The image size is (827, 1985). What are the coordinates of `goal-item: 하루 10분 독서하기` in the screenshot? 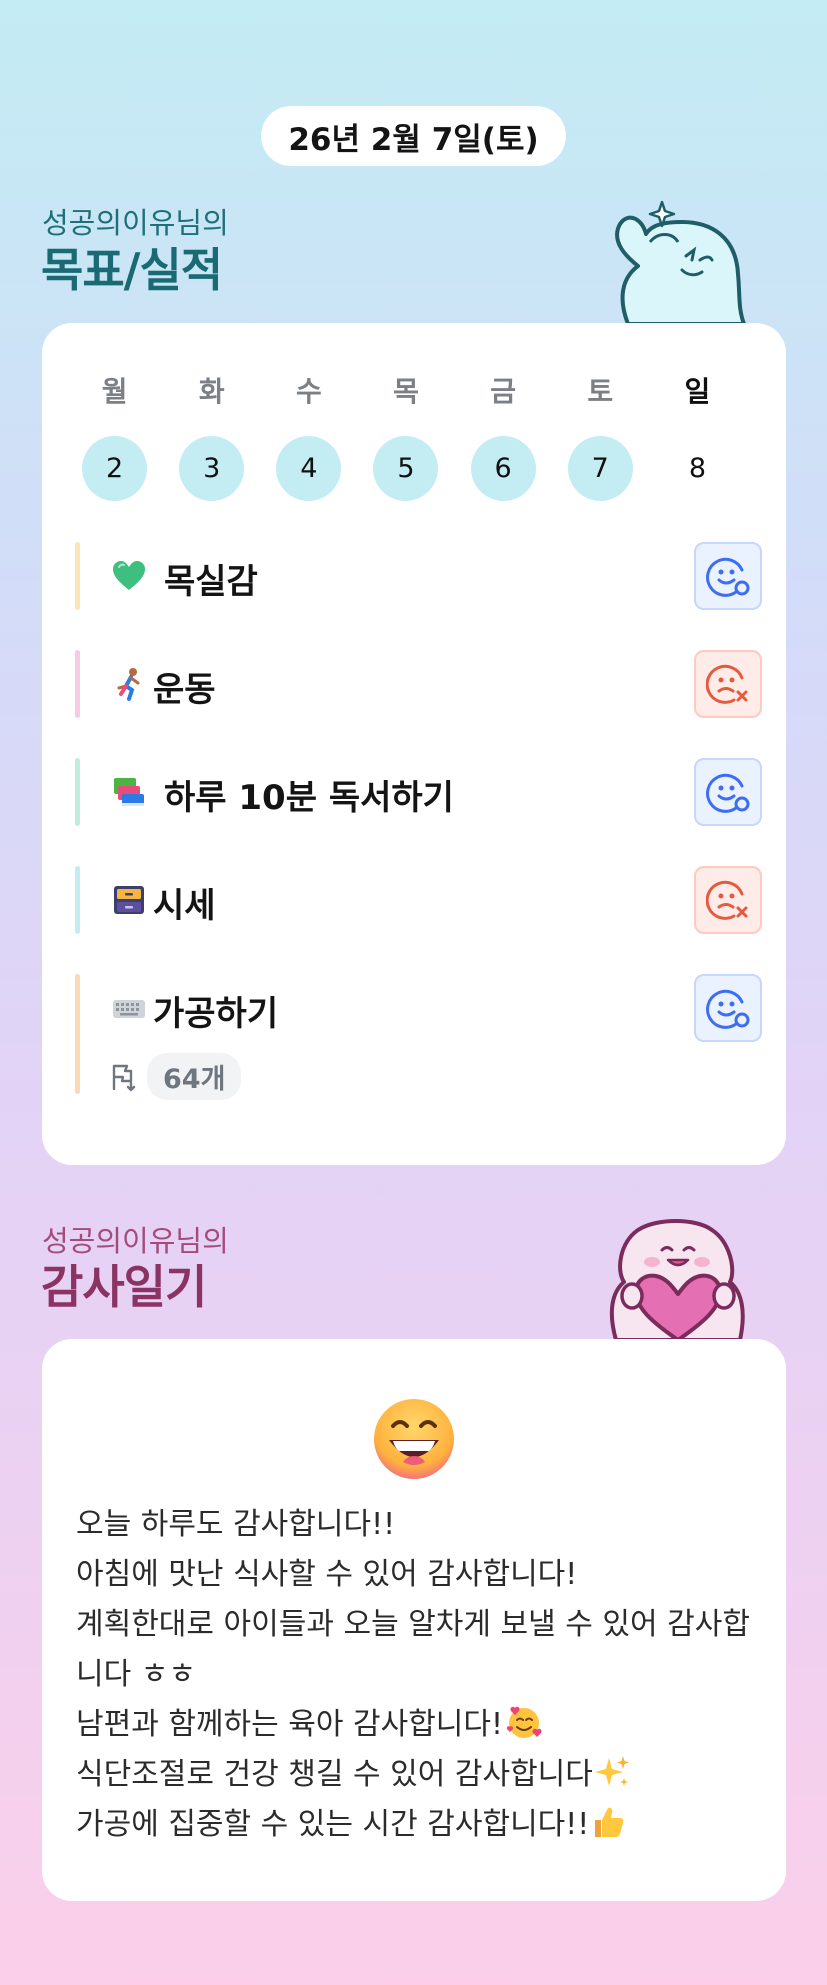 It's located at (418, 792).